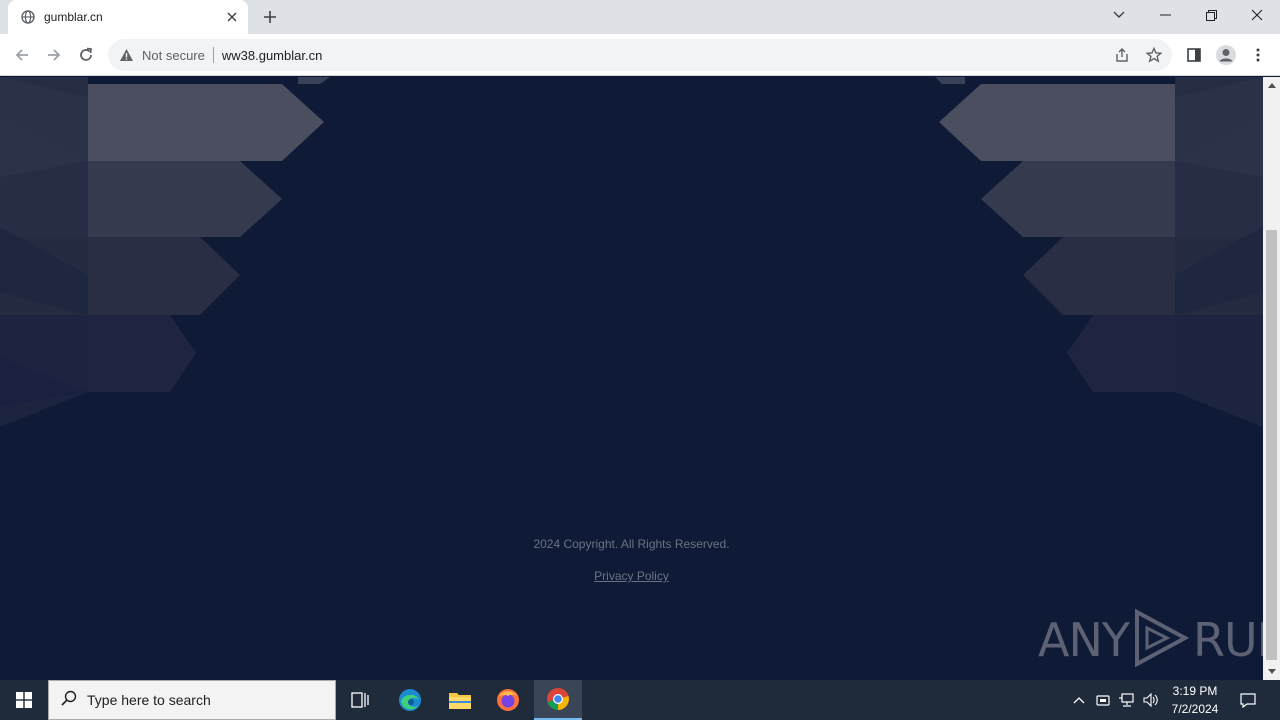 Image resolution: width=1280 pixels, height=720 pixels. I want to click on new-tab-button, so click(270, 17).